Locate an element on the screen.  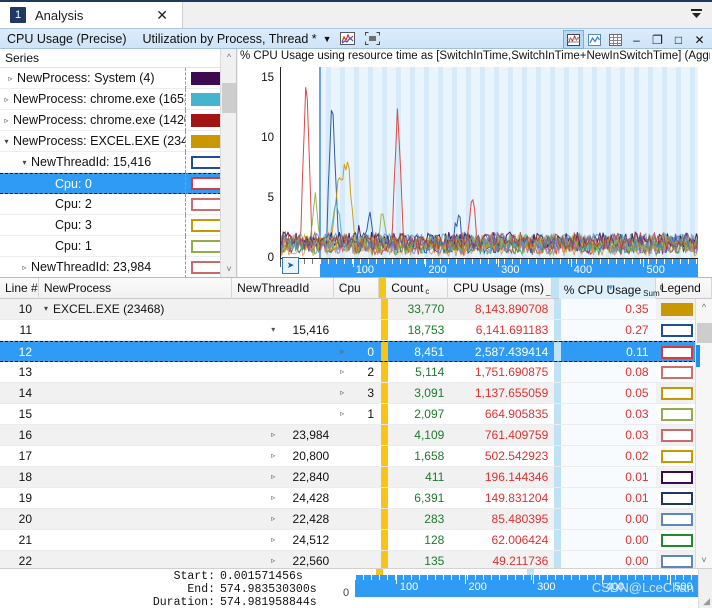
table-scroll-thumb is located at coordinates (704, 333).